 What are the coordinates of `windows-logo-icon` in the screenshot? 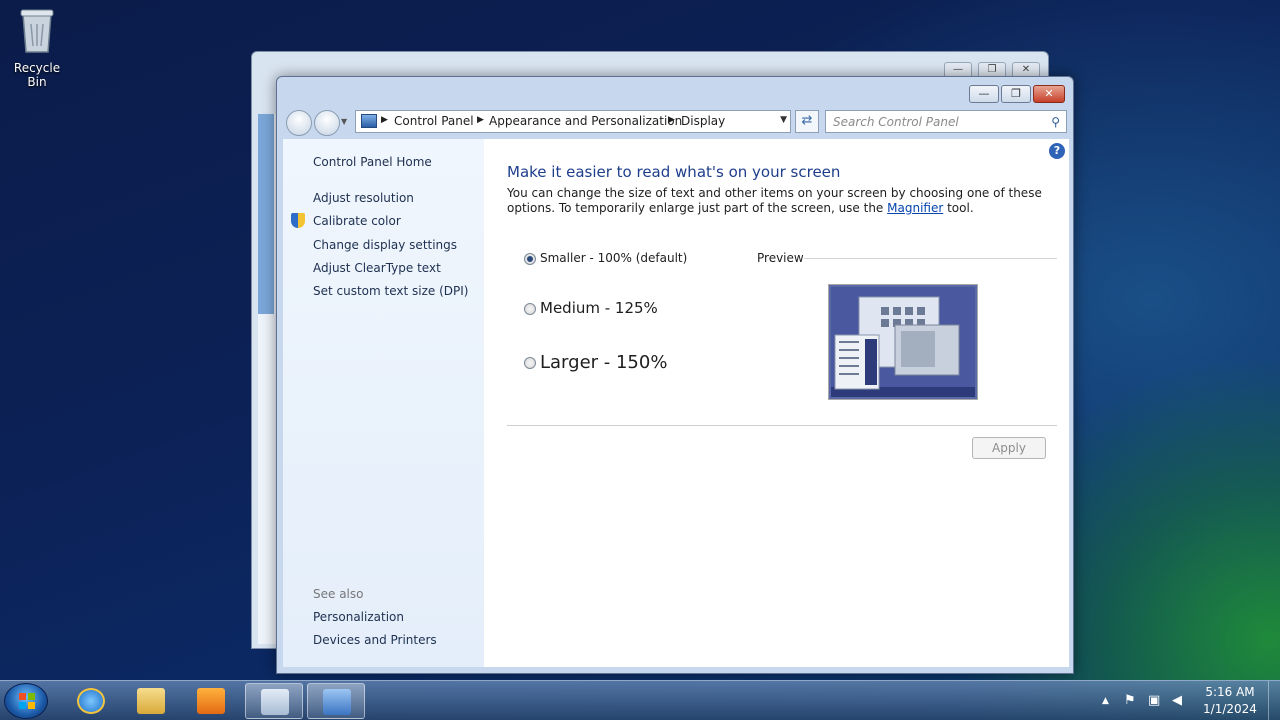 It's located at (27, 701).